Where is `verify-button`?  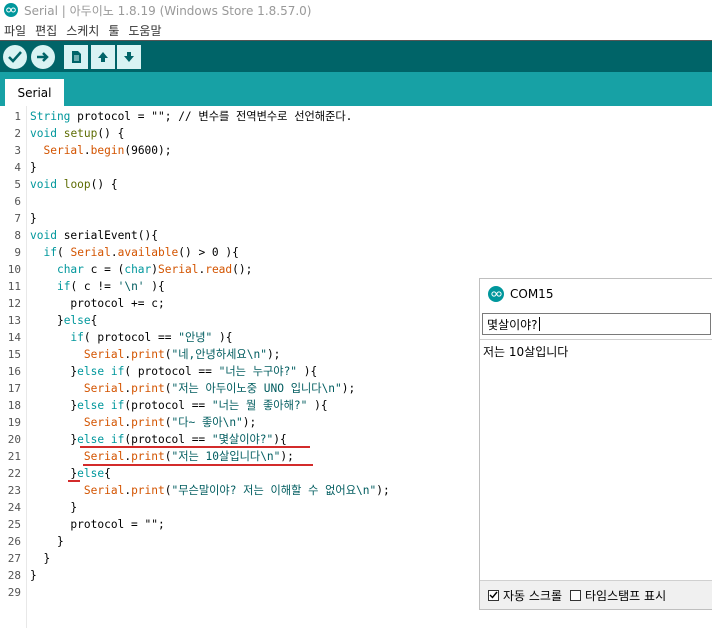
verify-button is located at coordinates (15, 57).